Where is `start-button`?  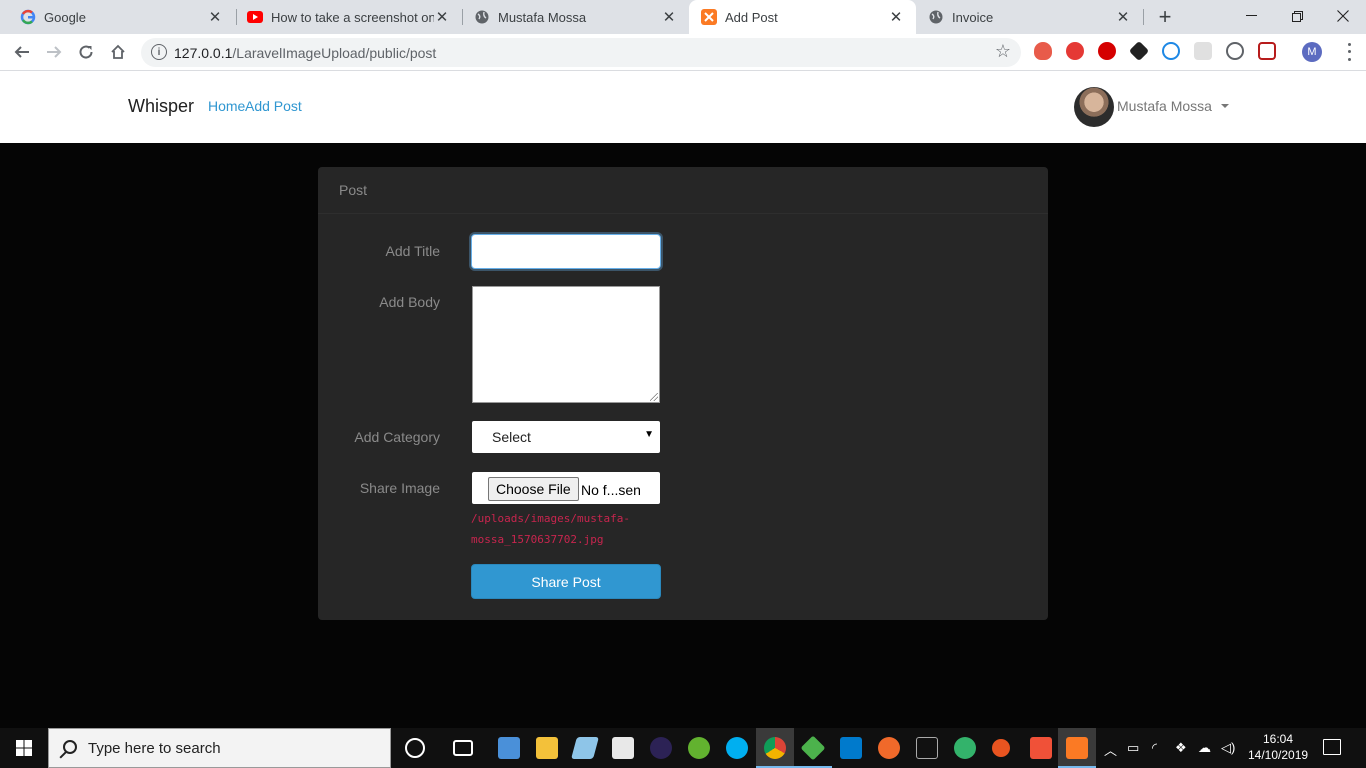
start-button is located at coordinates (24, 748).